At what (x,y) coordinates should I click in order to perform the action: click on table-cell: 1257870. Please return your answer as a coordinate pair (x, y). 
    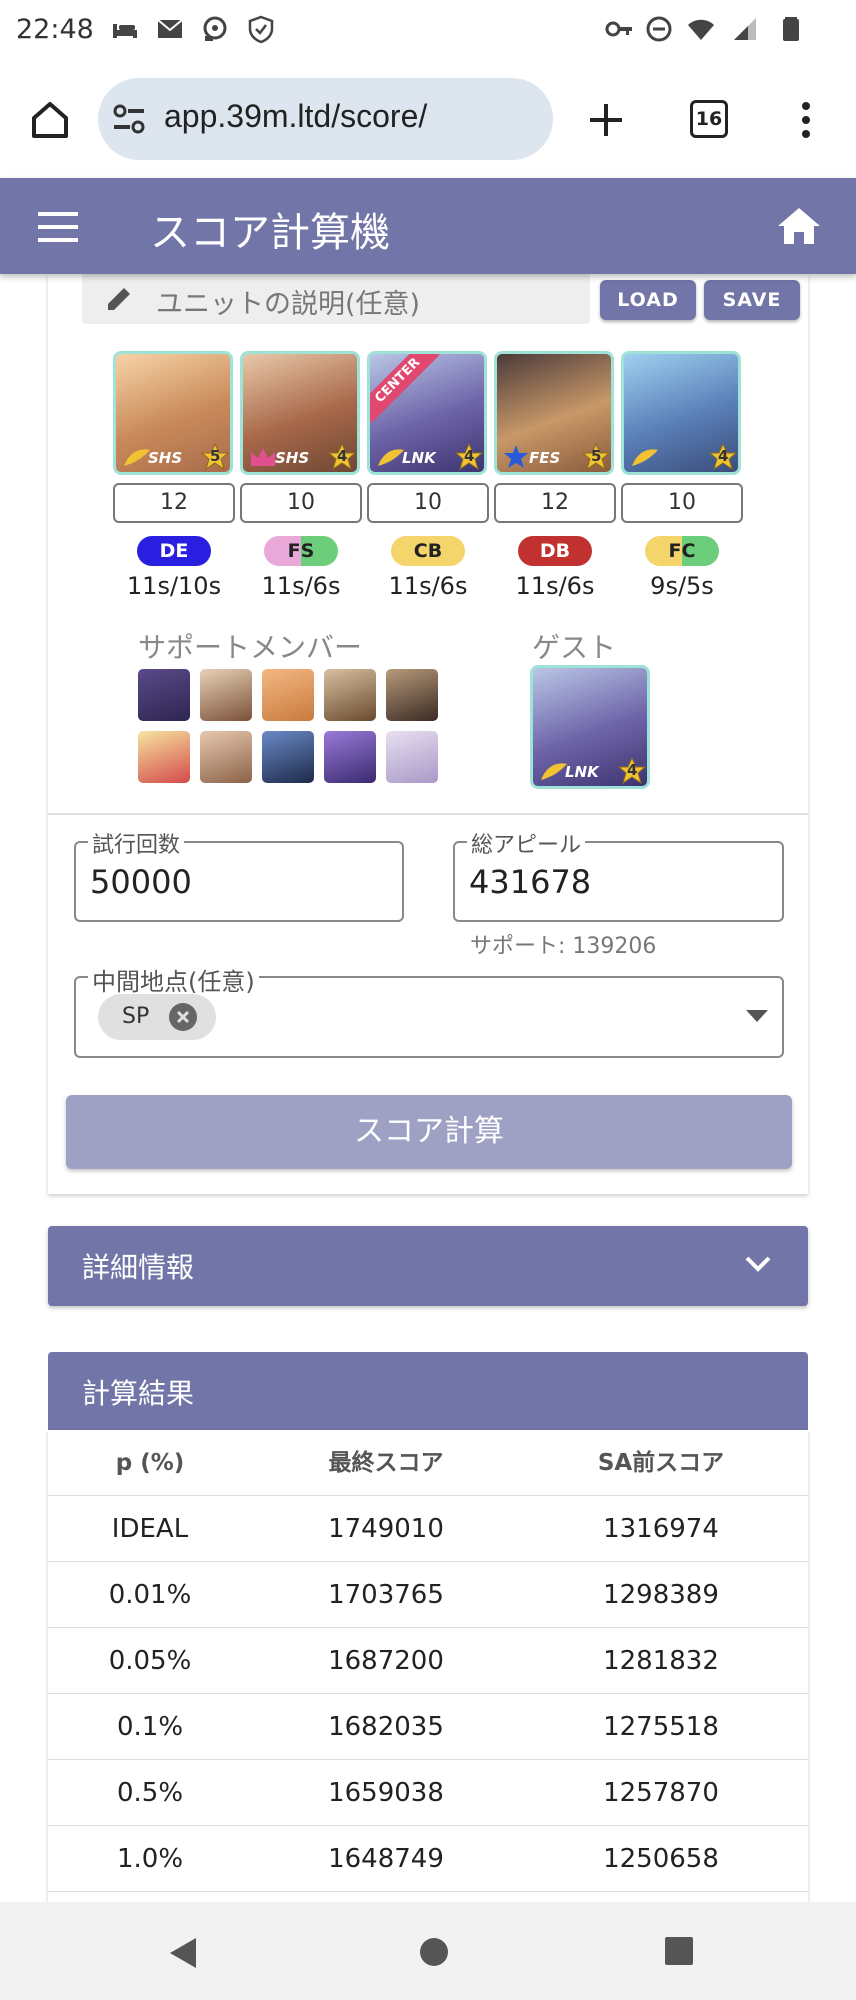
    Looking at the image, I should click on (661, 1793).